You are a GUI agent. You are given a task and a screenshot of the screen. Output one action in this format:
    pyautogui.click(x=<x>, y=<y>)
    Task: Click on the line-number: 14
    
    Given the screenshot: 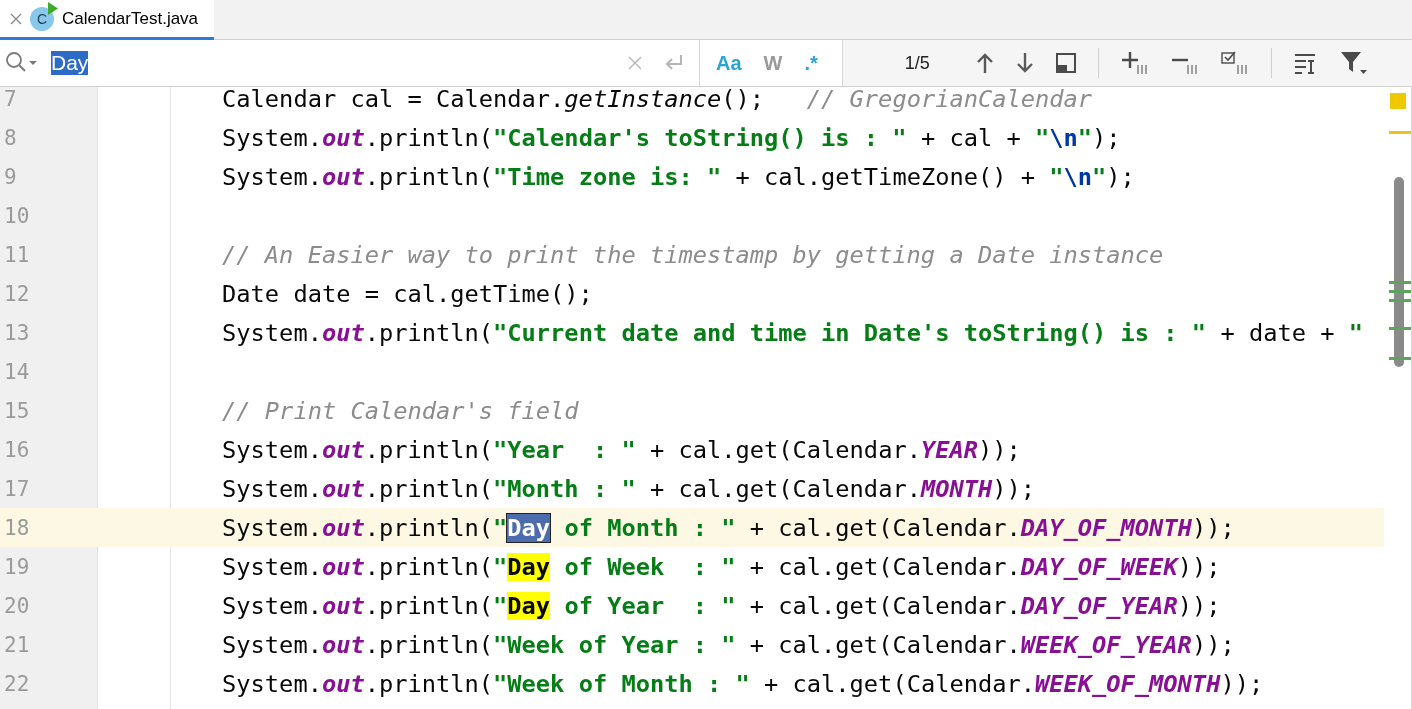 What is the action you would take?
    pyautogui.click(x=17, y=371)
    